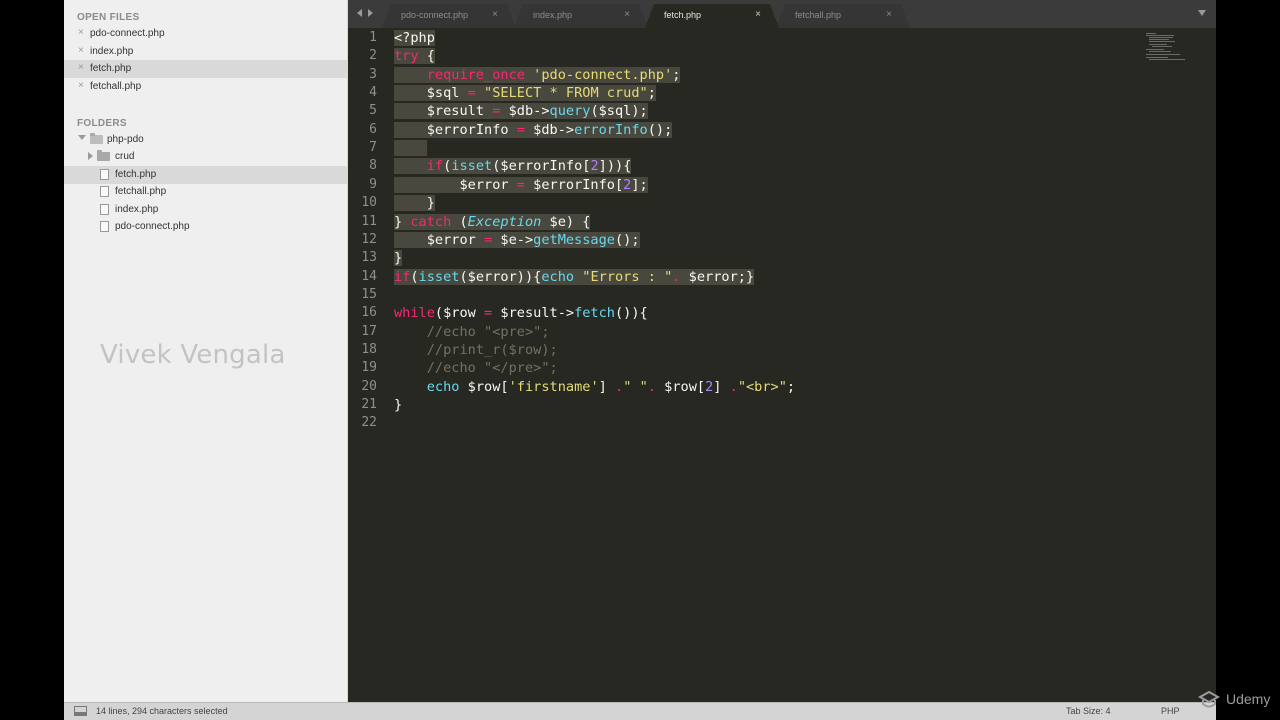  I want to click on file-label: index.php, so click(137, 209).